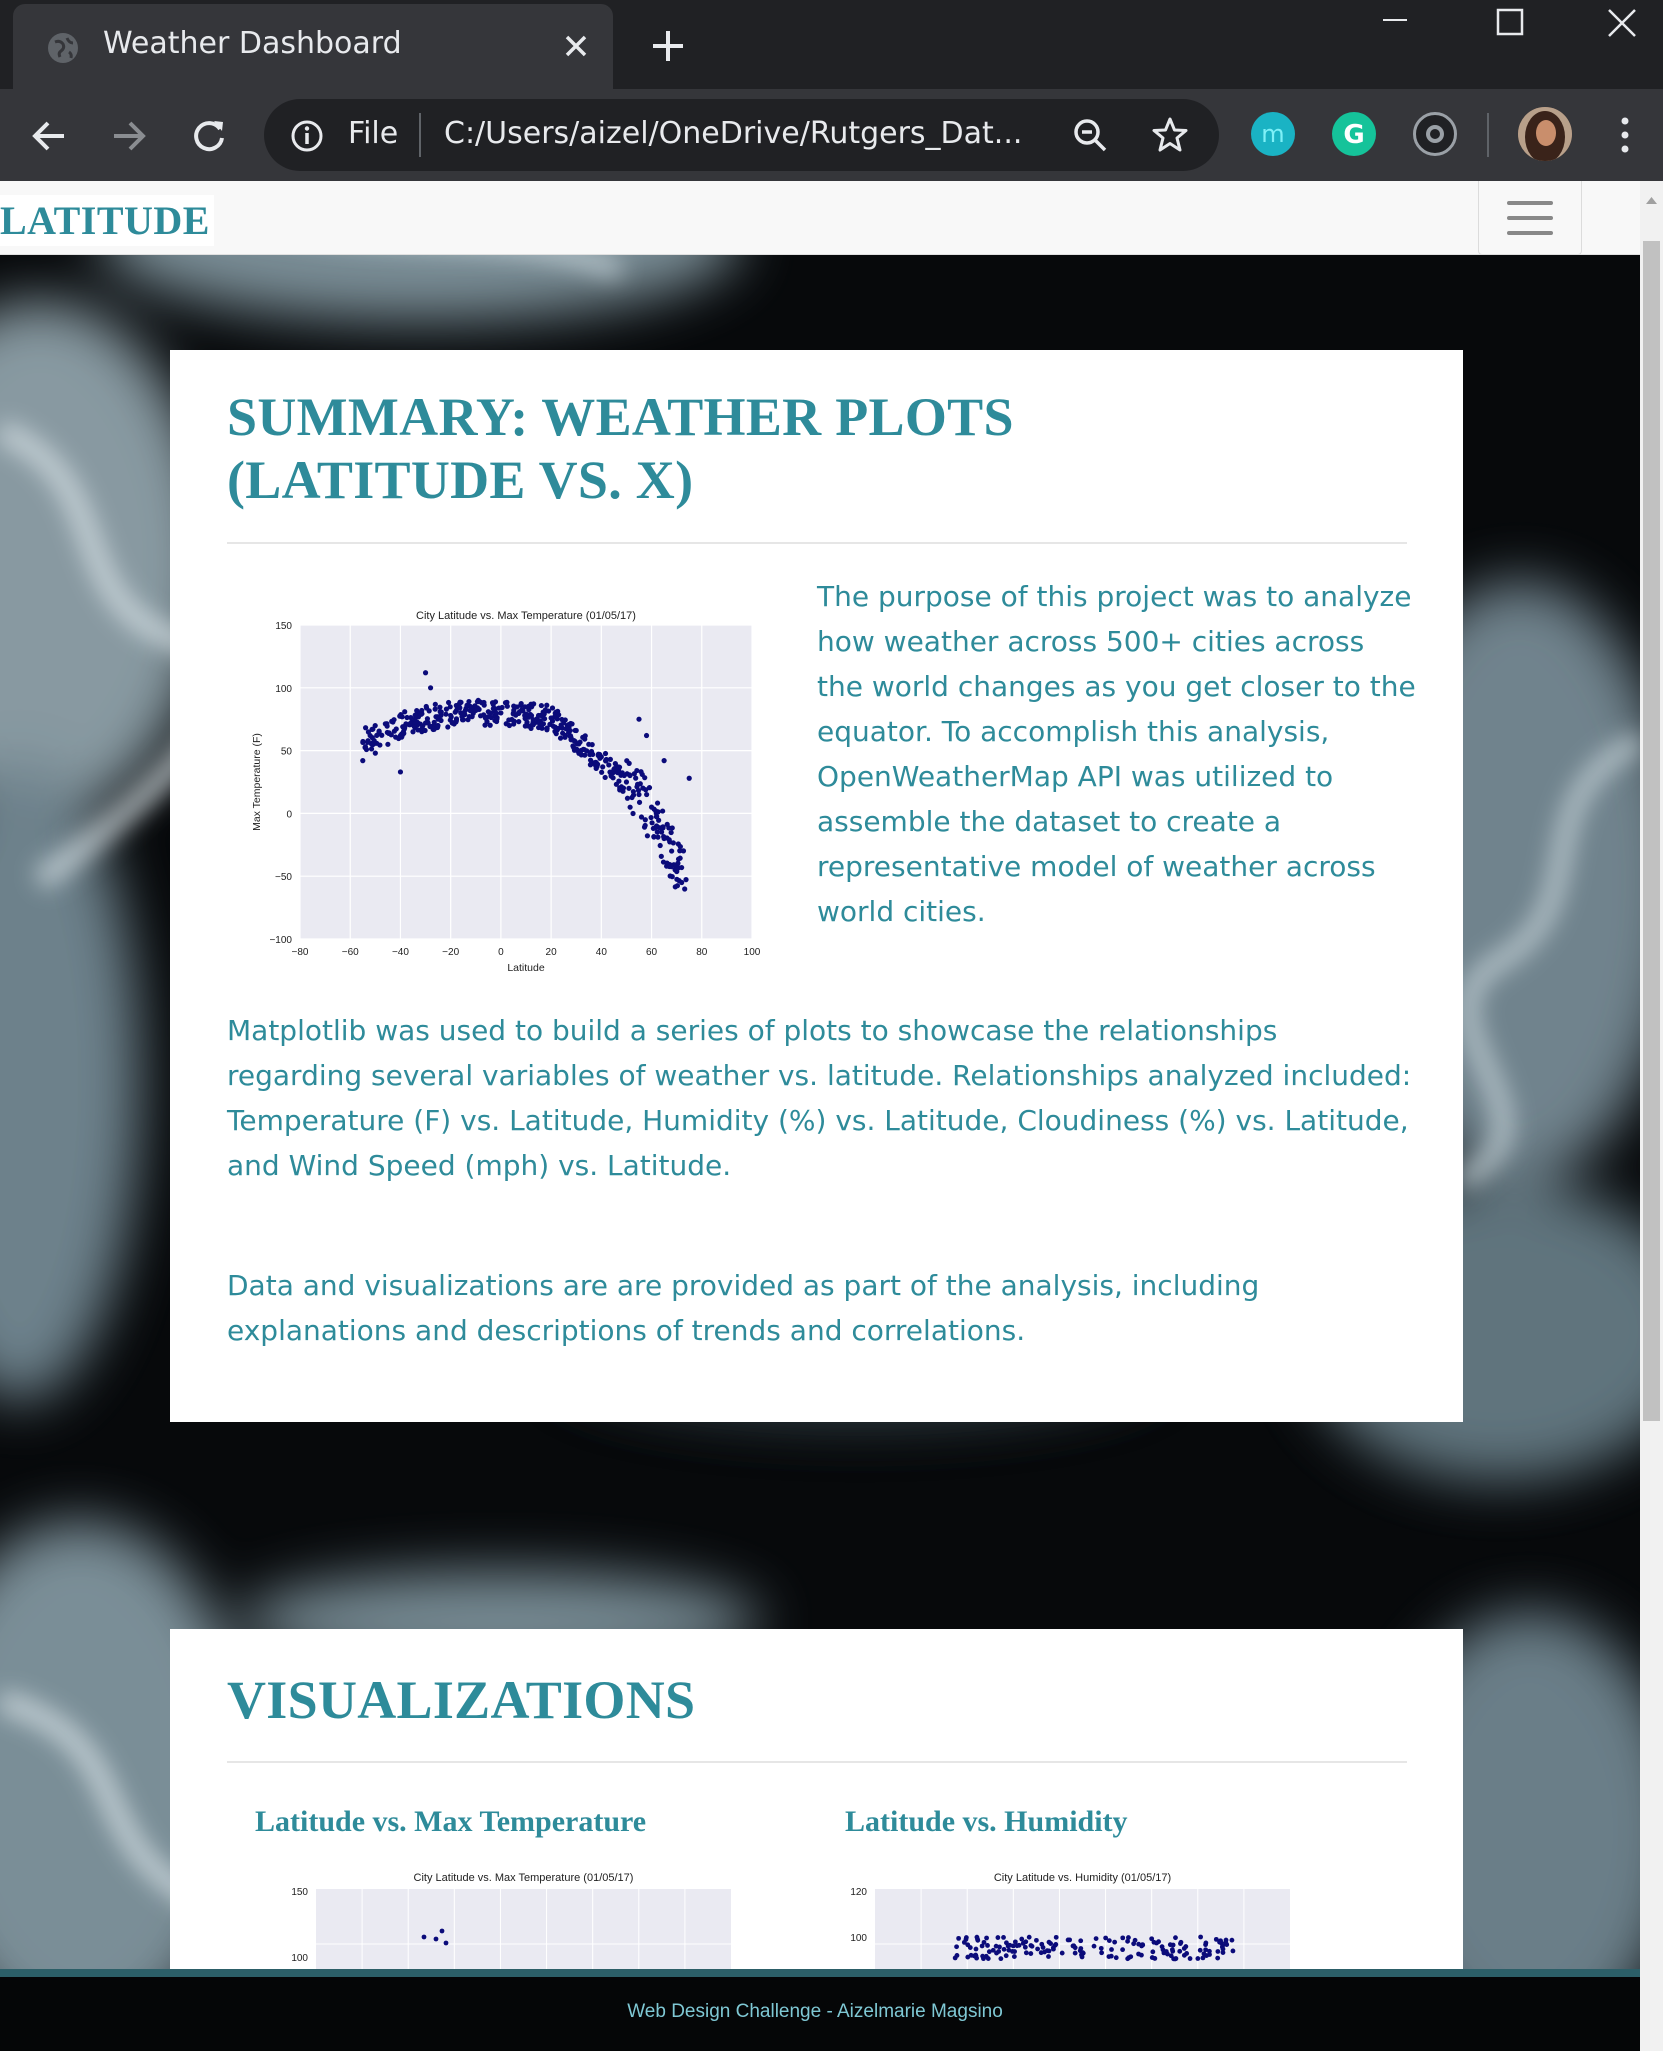 The width and height of the screenshot is (1663, 2051). What do you see at coordinates (307, 136) in the screenshot?
I see `info-icon` at bounding box center [307, 136].